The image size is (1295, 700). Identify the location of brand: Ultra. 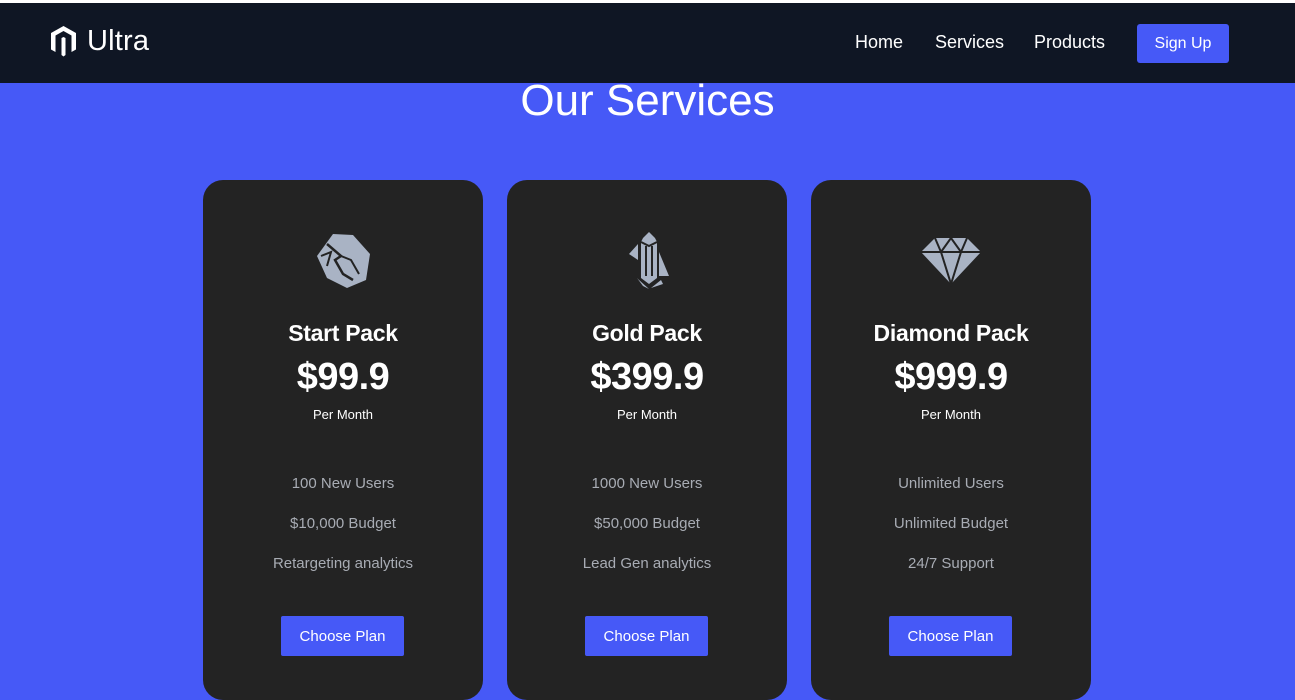
(99, 41).